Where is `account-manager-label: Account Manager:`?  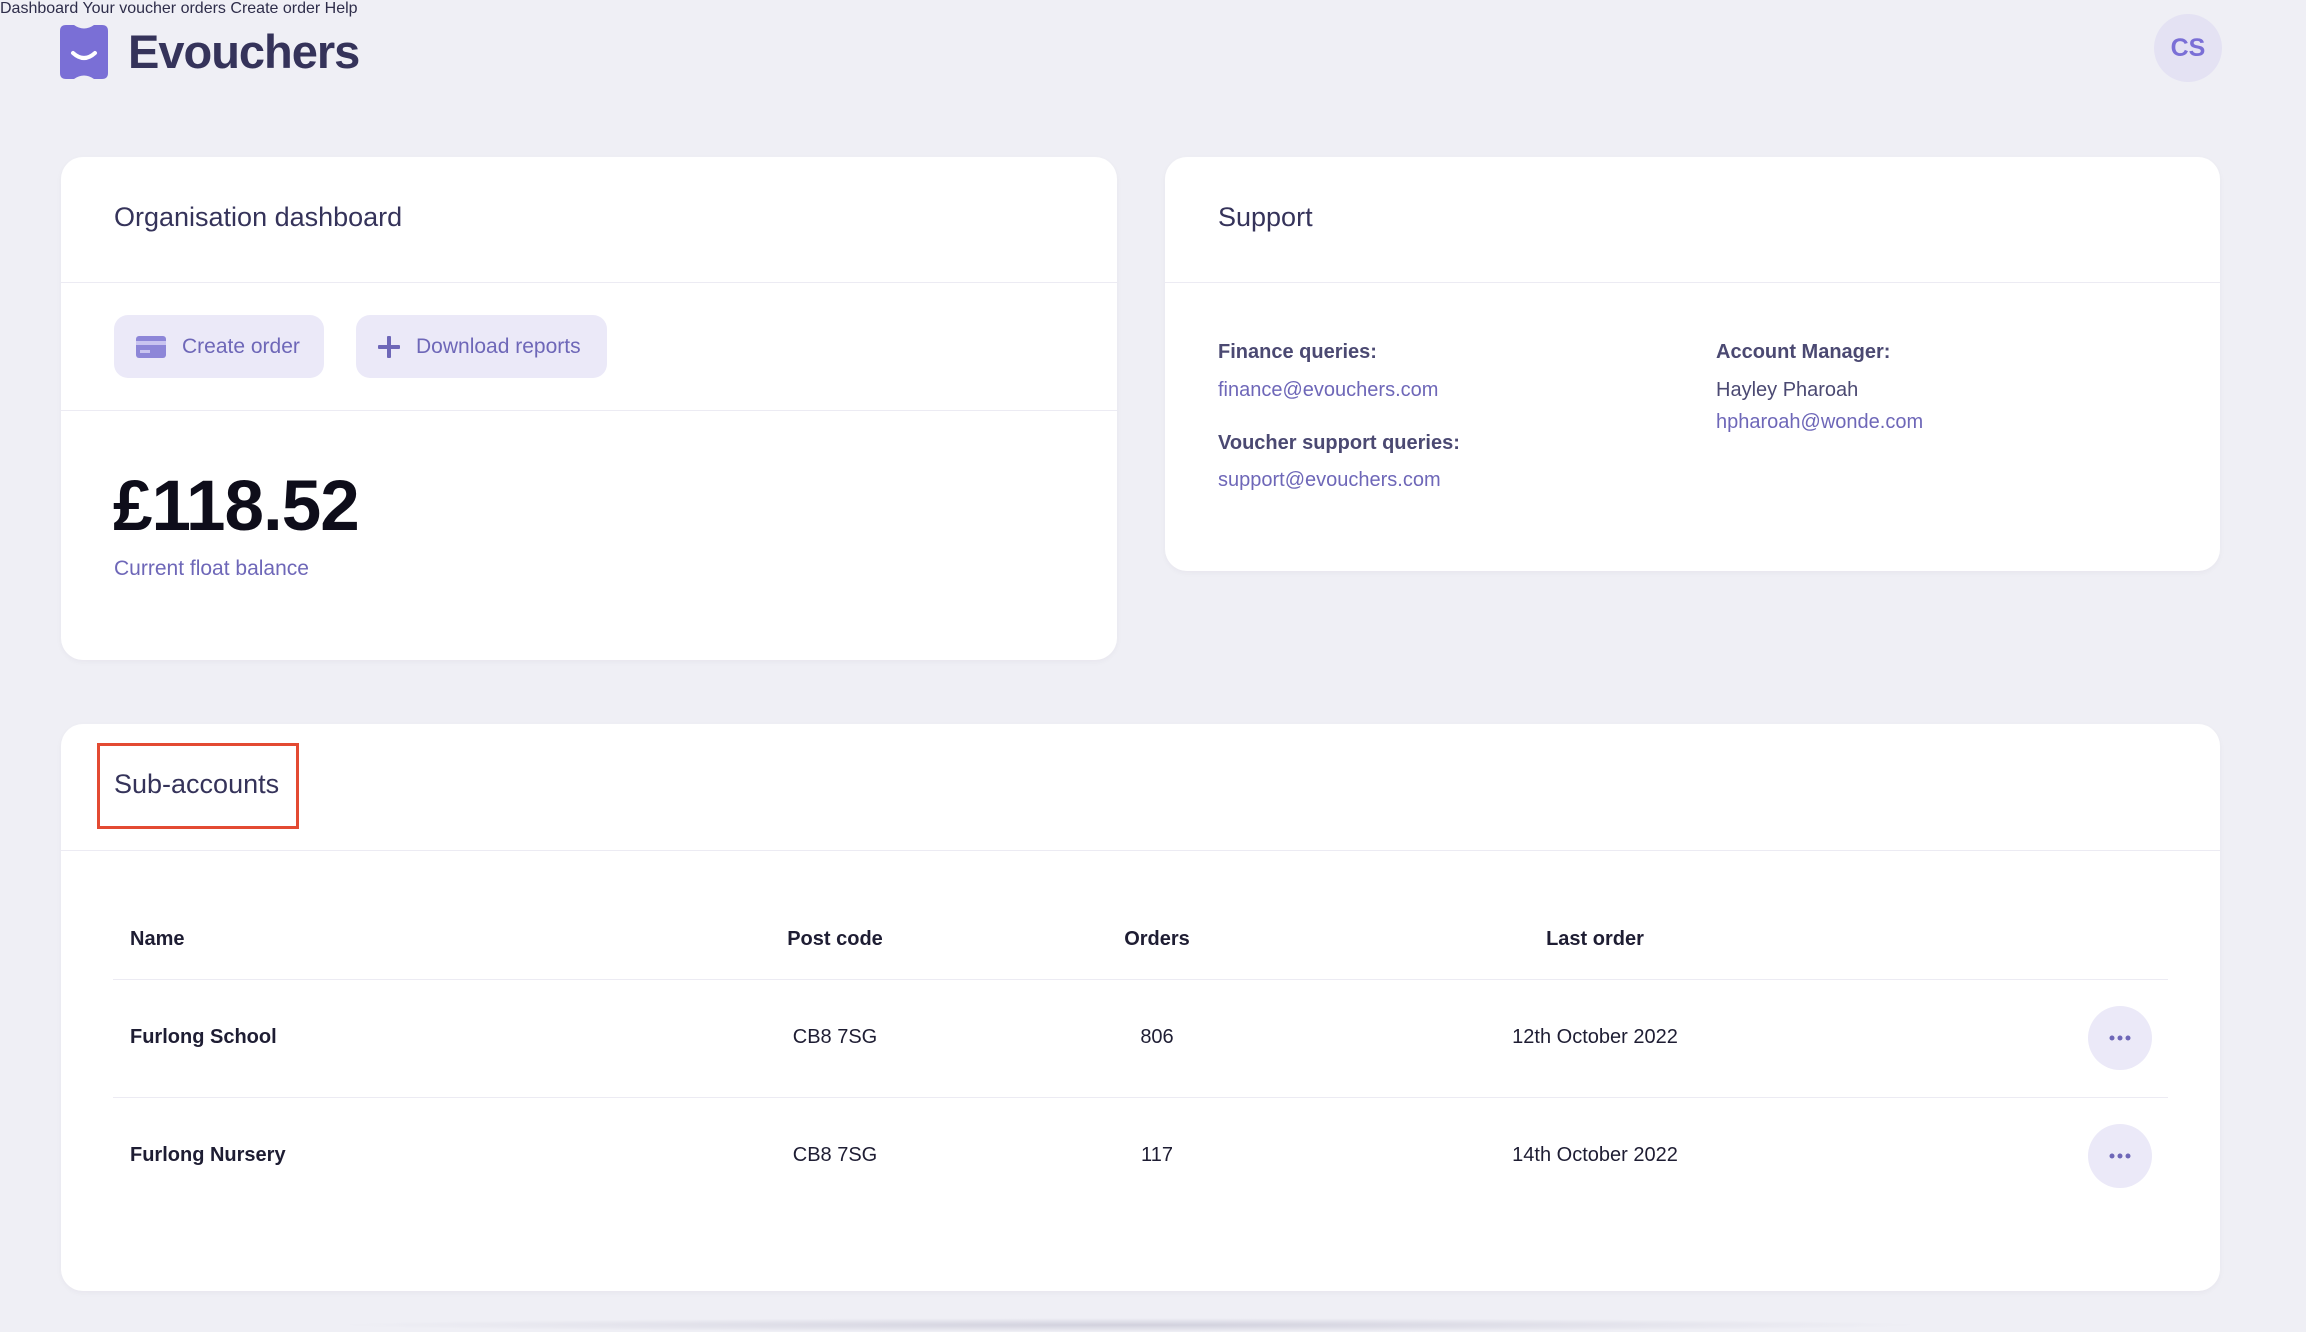 account-manager-label: Account Manager: is located at coordinates (1803, 352).